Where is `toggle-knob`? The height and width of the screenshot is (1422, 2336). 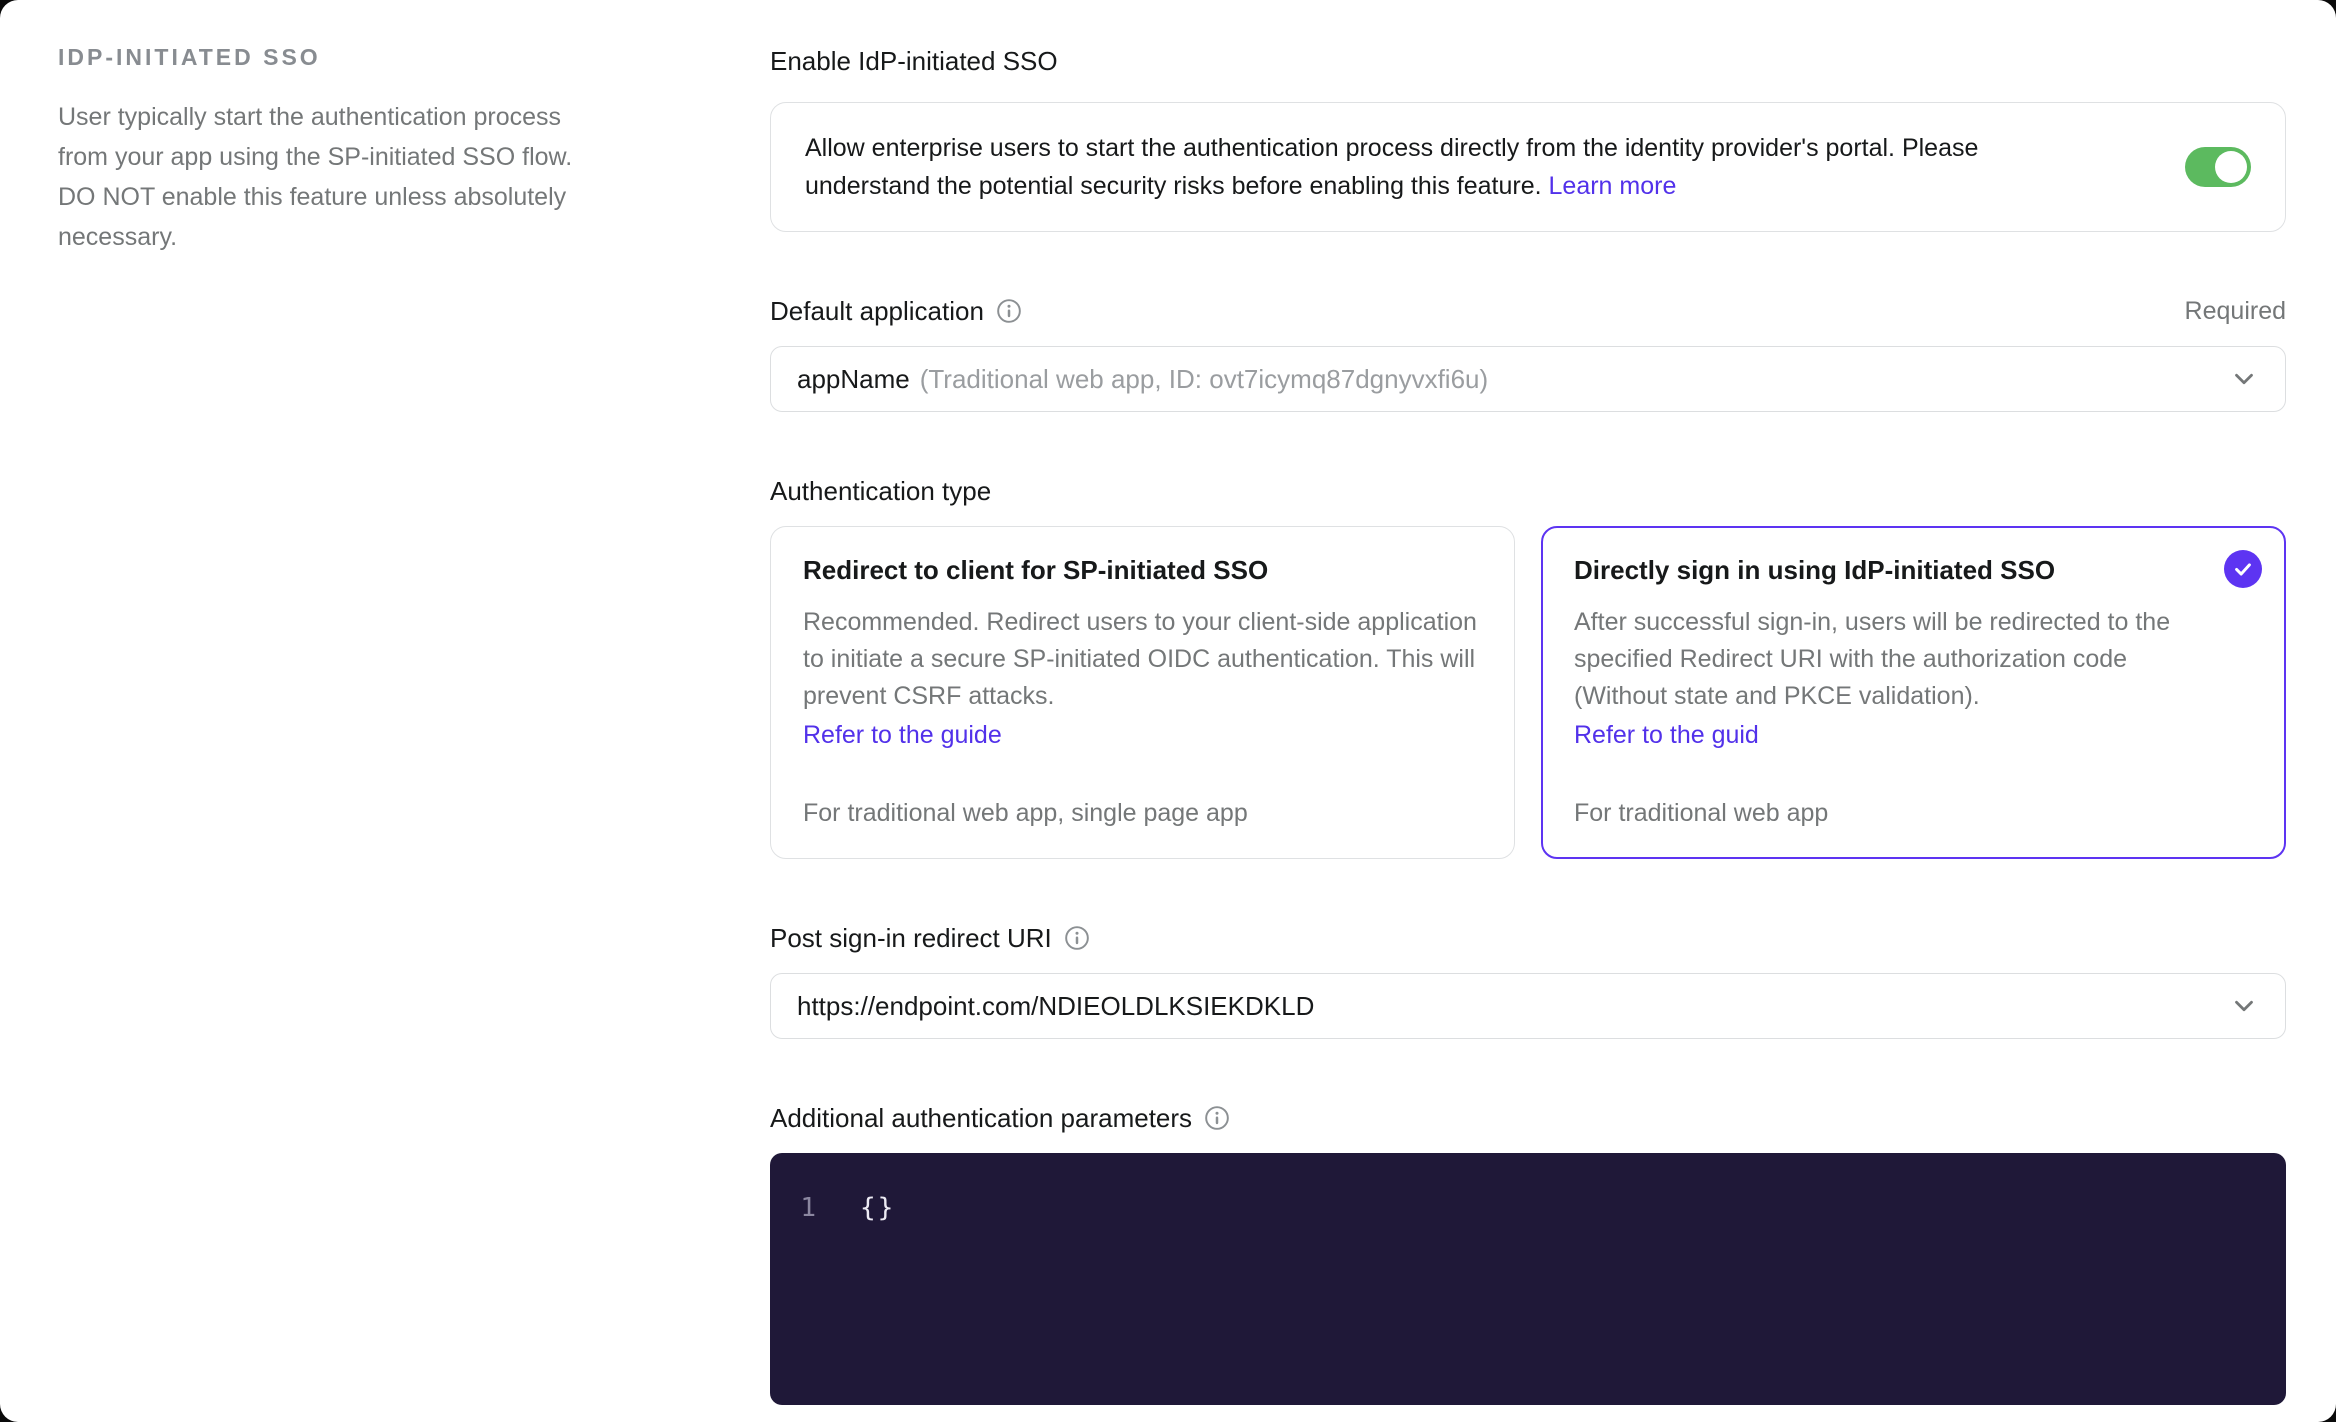 toggle-knob is located at coordinates (2231, 167).